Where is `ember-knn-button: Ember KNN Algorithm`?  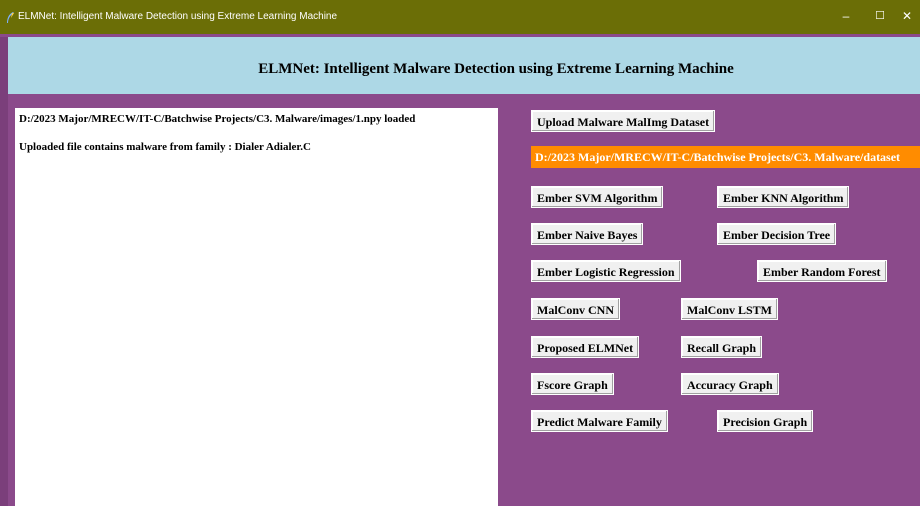
ember-knn-button: Ember KNN Algorithm is located at coordinates (783, 197).